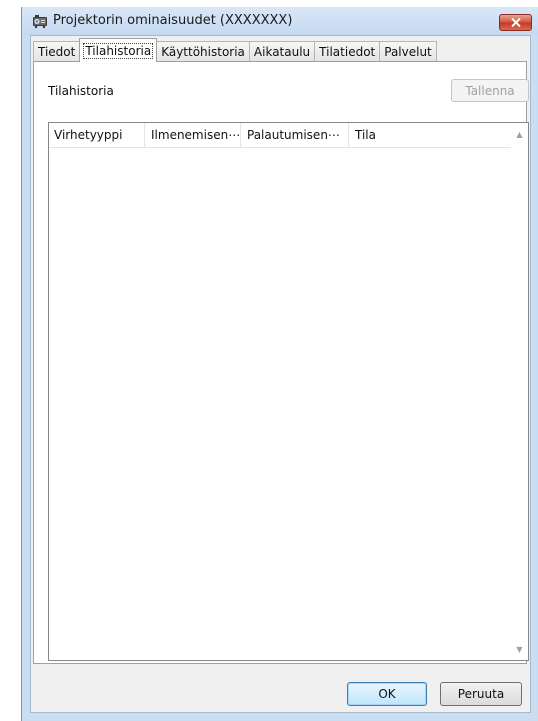 This screenshot has width=538, height=721. I want to click on tab-label: Tiedot, so click(57, 52).